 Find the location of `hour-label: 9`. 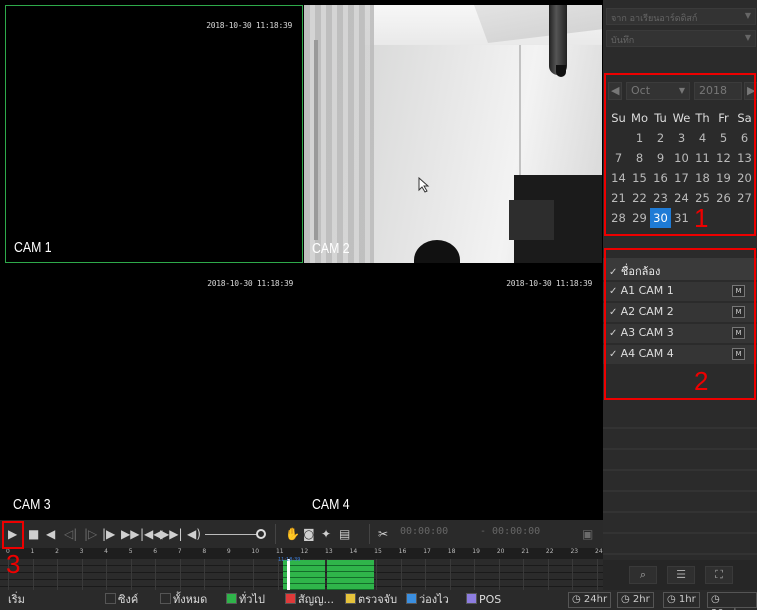

hour-label: 9 is located at coordinates (228, 551).